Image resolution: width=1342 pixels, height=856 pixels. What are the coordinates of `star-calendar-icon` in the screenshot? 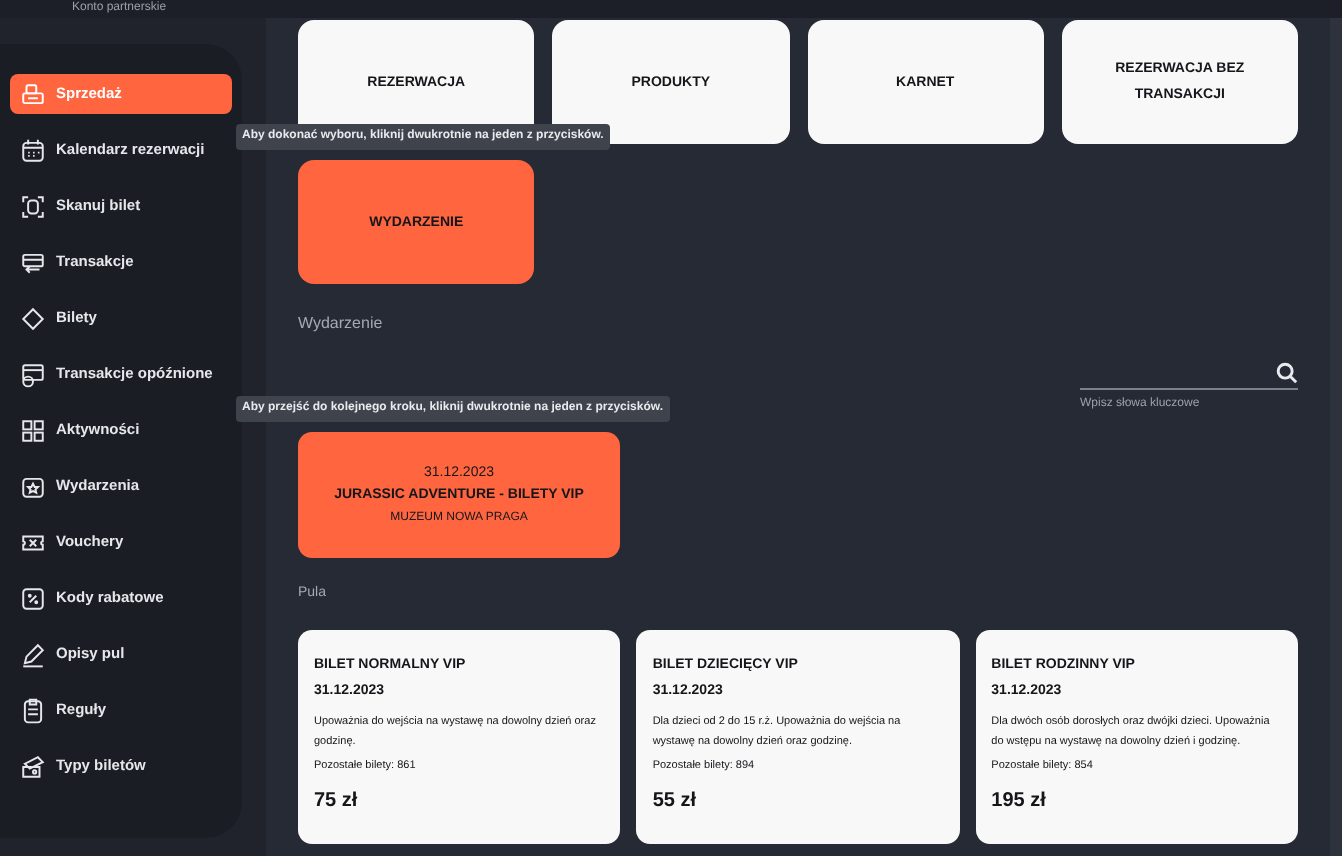 It's located at (33, 486).